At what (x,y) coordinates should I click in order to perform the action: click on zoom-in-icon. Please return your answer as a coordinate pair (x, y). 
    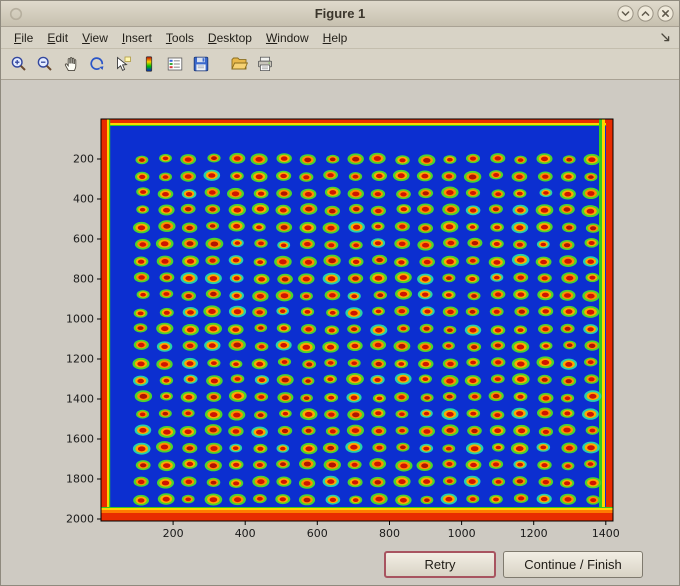
    Looking at the image, I should click on (18, 63).